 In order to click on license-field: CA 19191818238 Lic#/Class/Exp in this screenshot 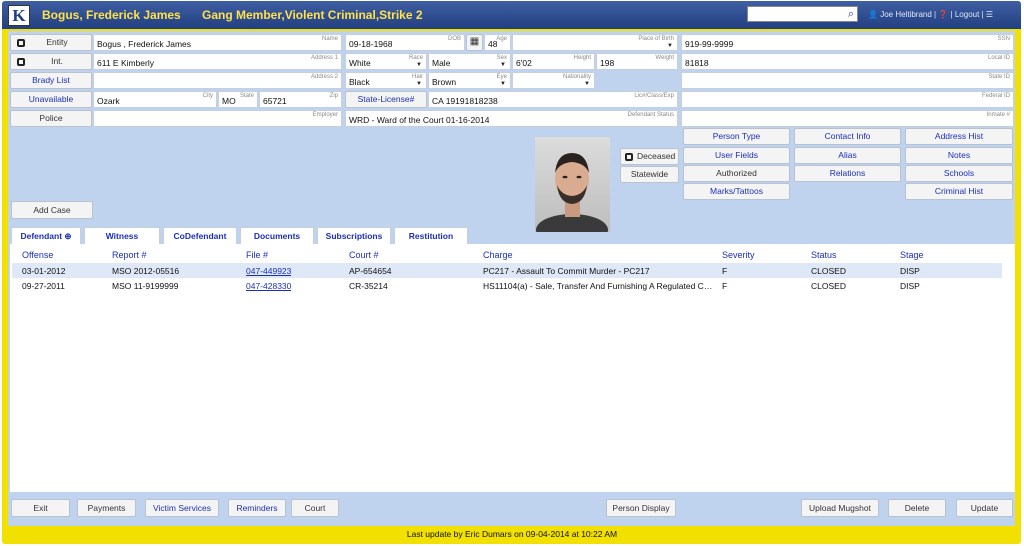, I will do `click(553, 99)`.